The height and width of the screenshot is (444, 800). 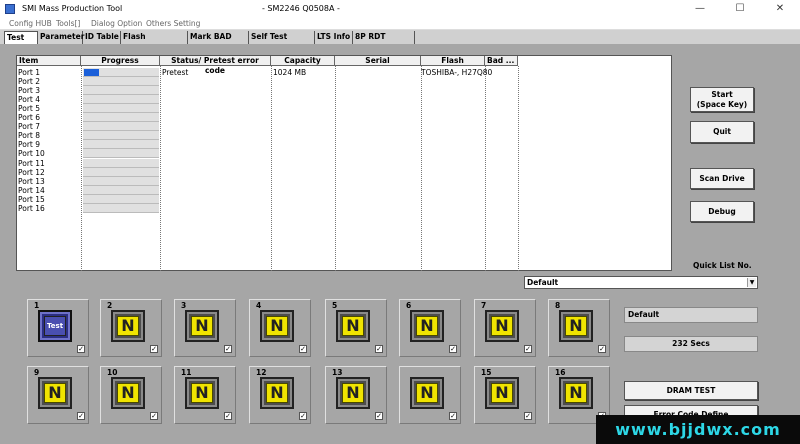 What do you see at coordinates (691, 390) in the screenshot?
I see `dram-test-button: DRAM TEST` at bounding box center [691, 390].